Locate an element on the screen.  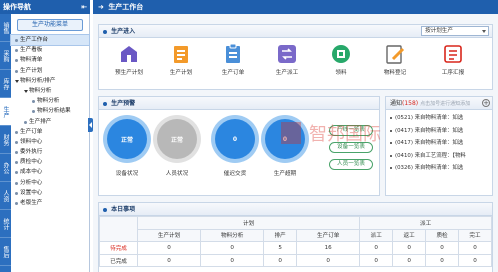
alert-indicator: 0 催迟交货 is located at coordinates (235, 148).